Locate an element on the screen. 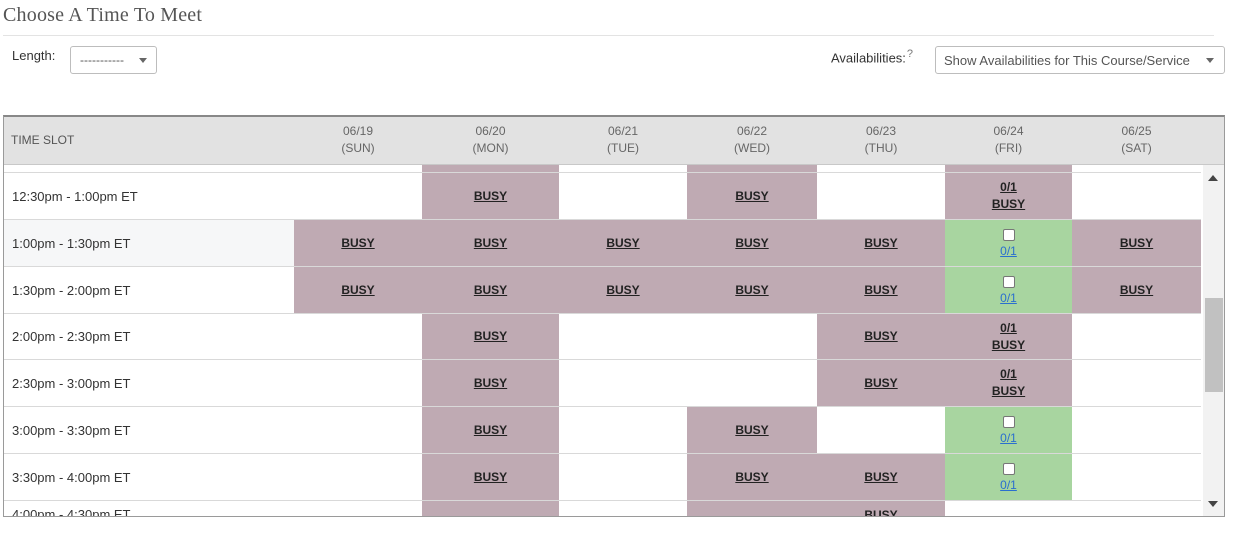 This screenshot has width=1236, height=552. help-icon: ? is located at coordinates (910, 54).